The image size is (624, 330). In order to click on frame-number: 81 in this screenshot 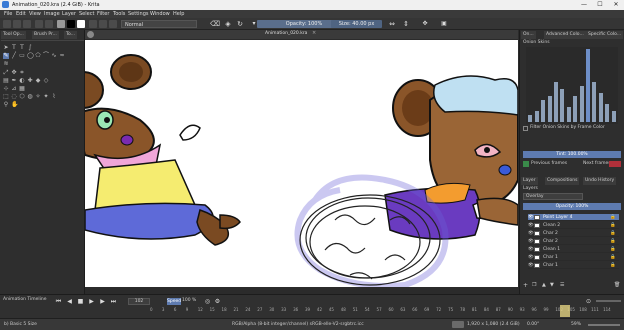, I will do `click(474, 309)`.